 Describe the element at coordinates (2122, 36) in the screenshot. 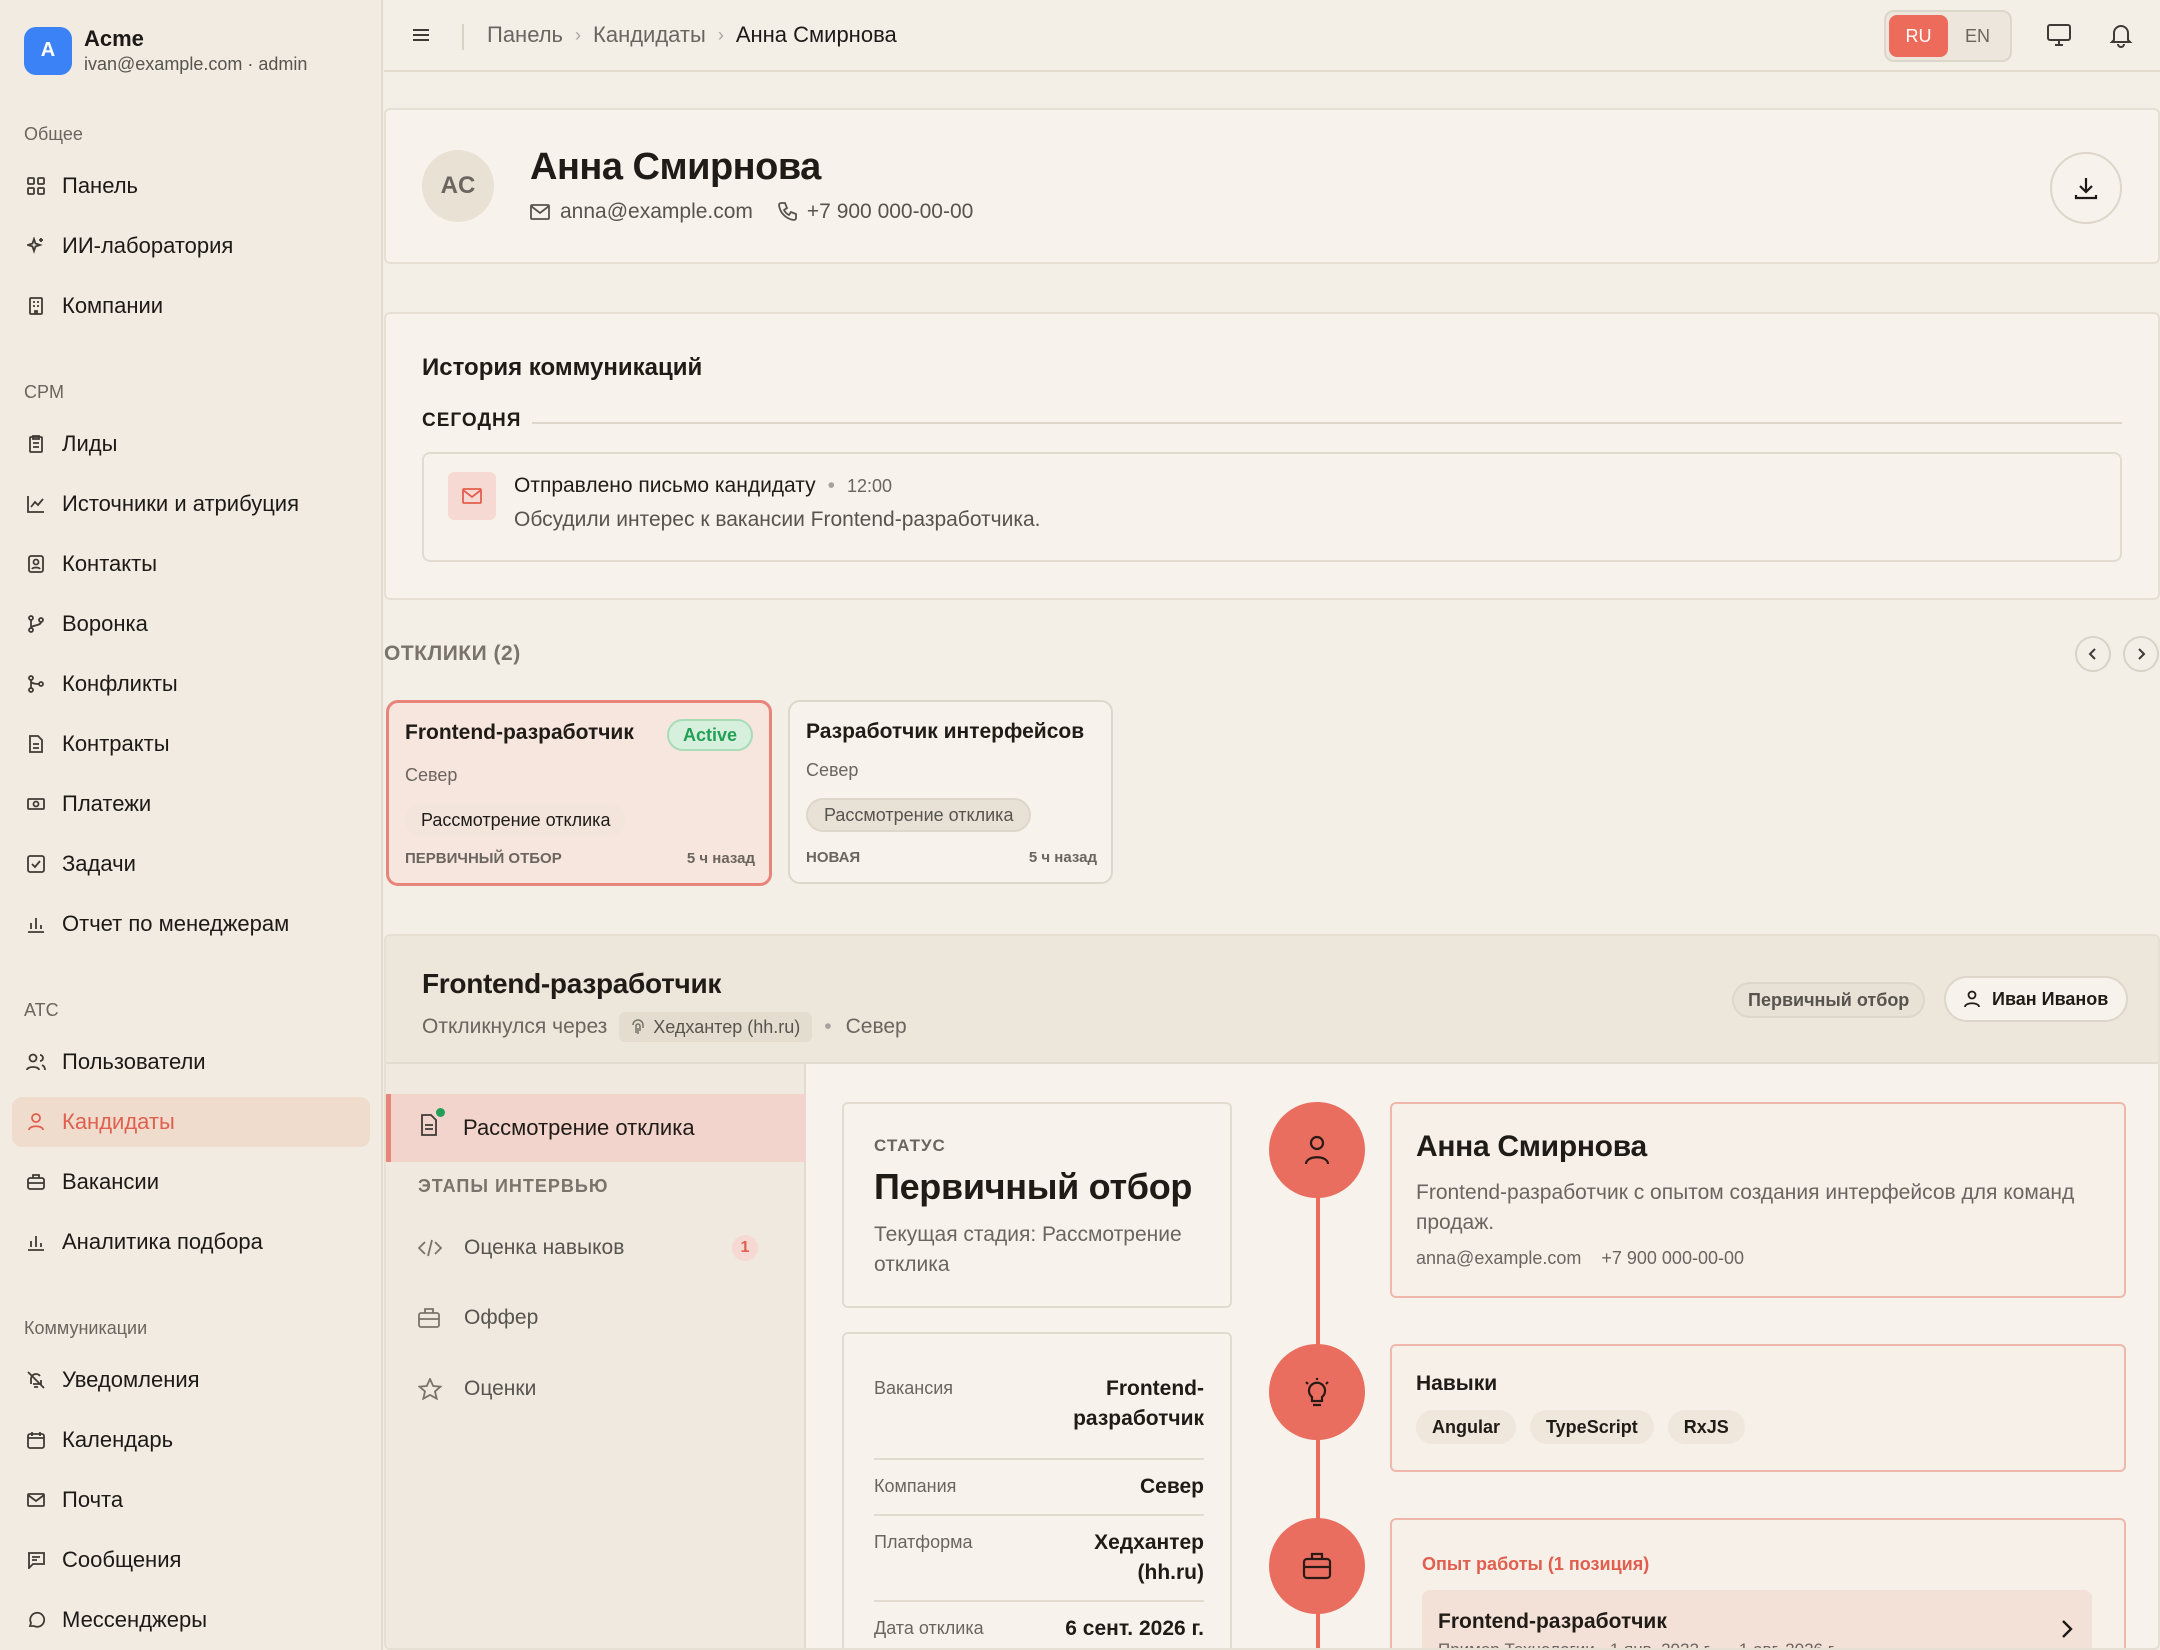

I see `bell-icon` at that location.